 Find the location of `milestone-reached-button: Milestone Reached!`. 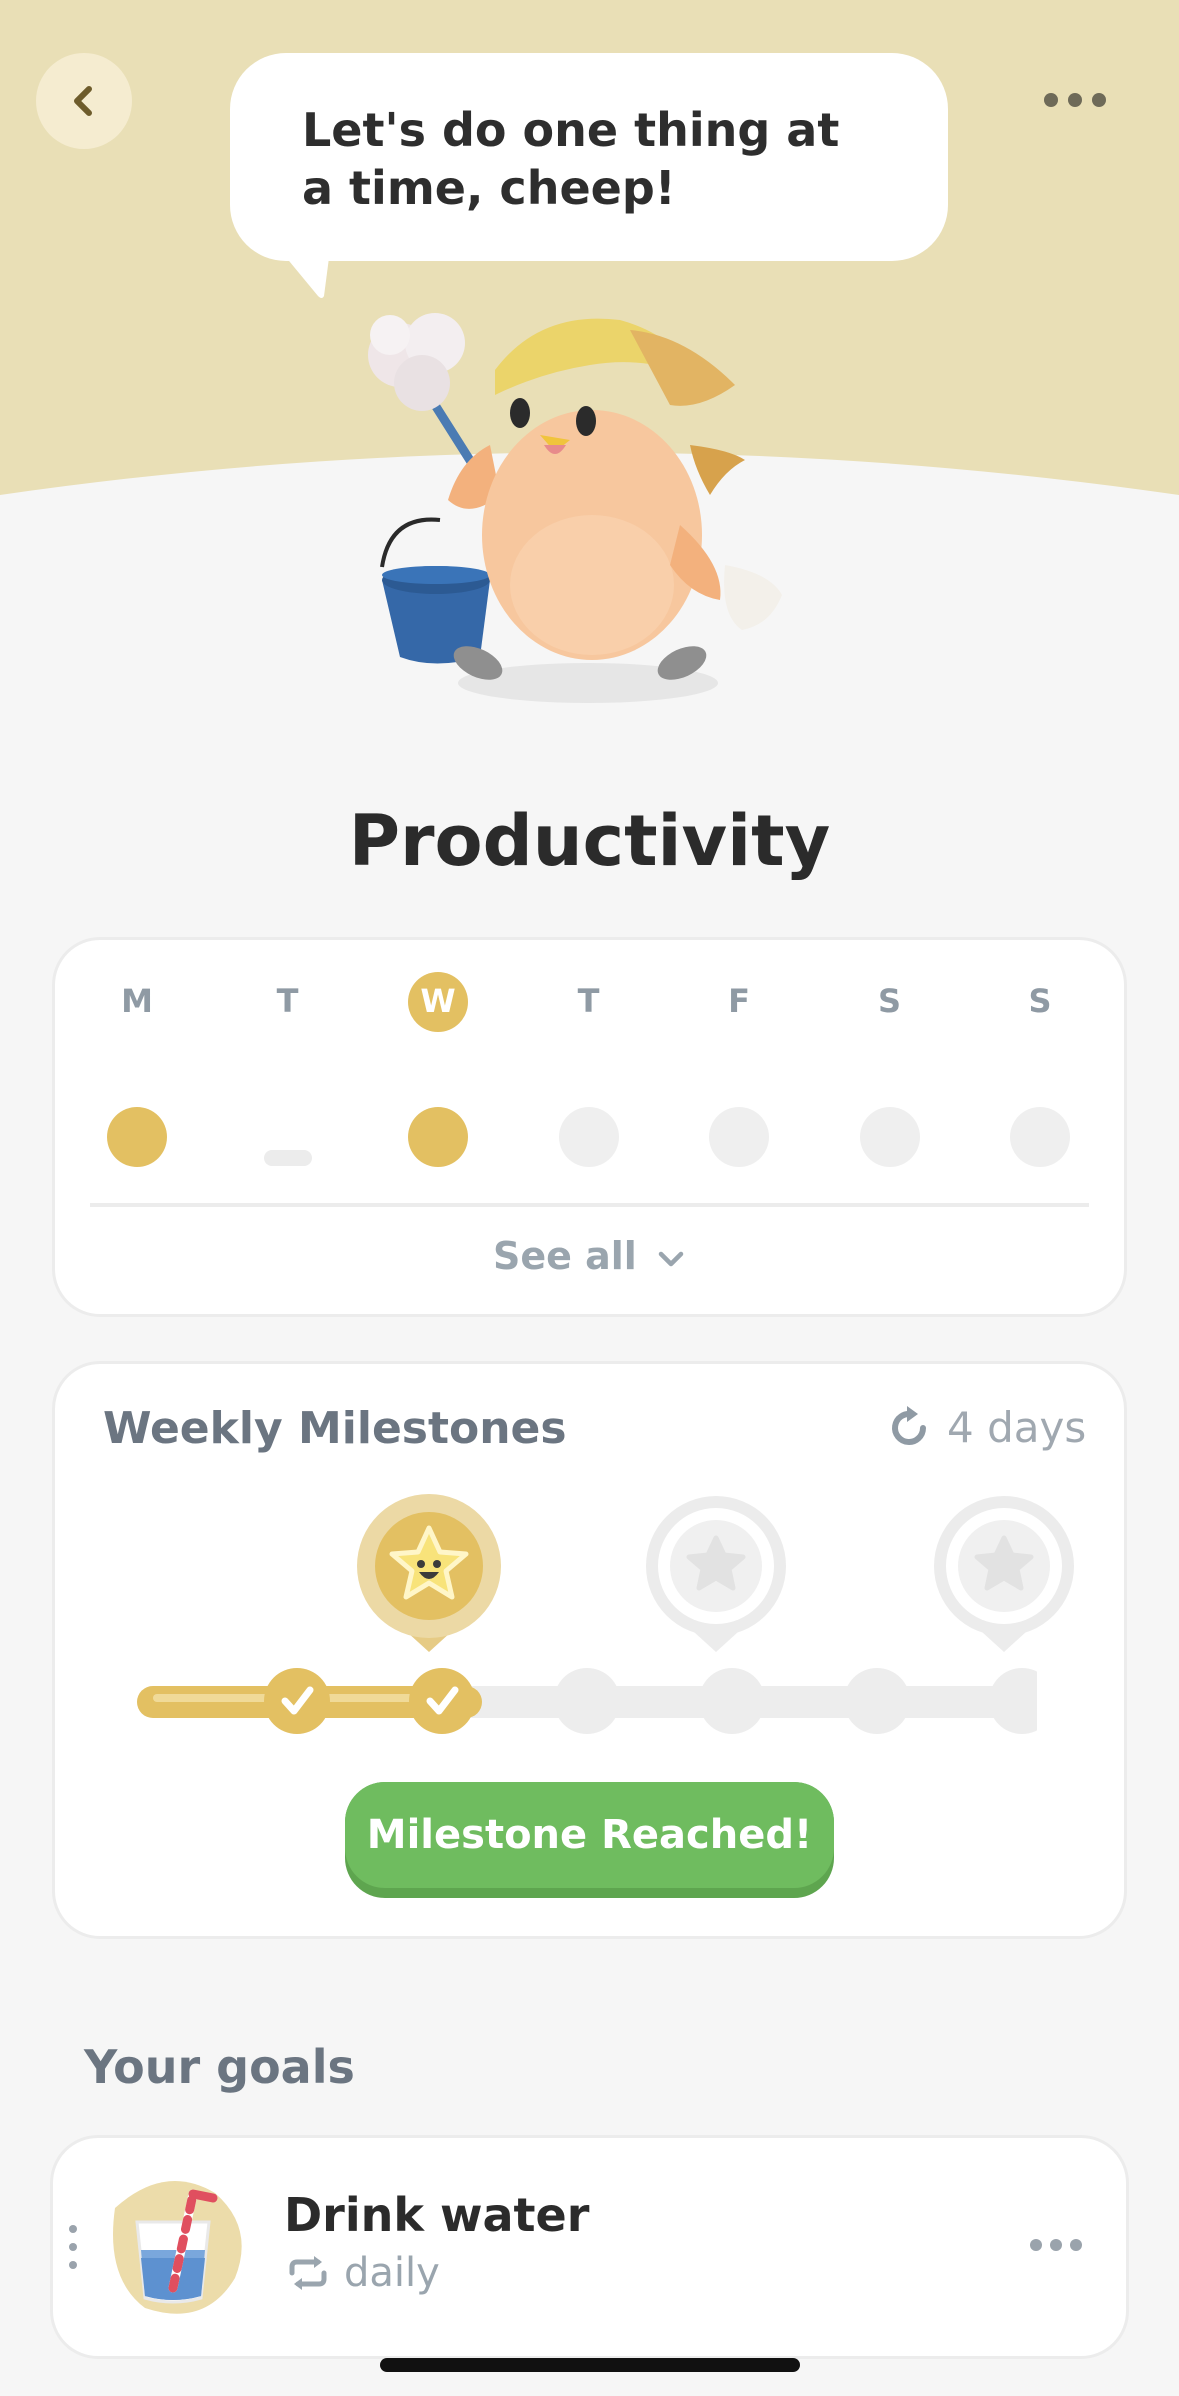

milestone-reached-button: Milestone Reached! is located at coordinates (589, 1840).